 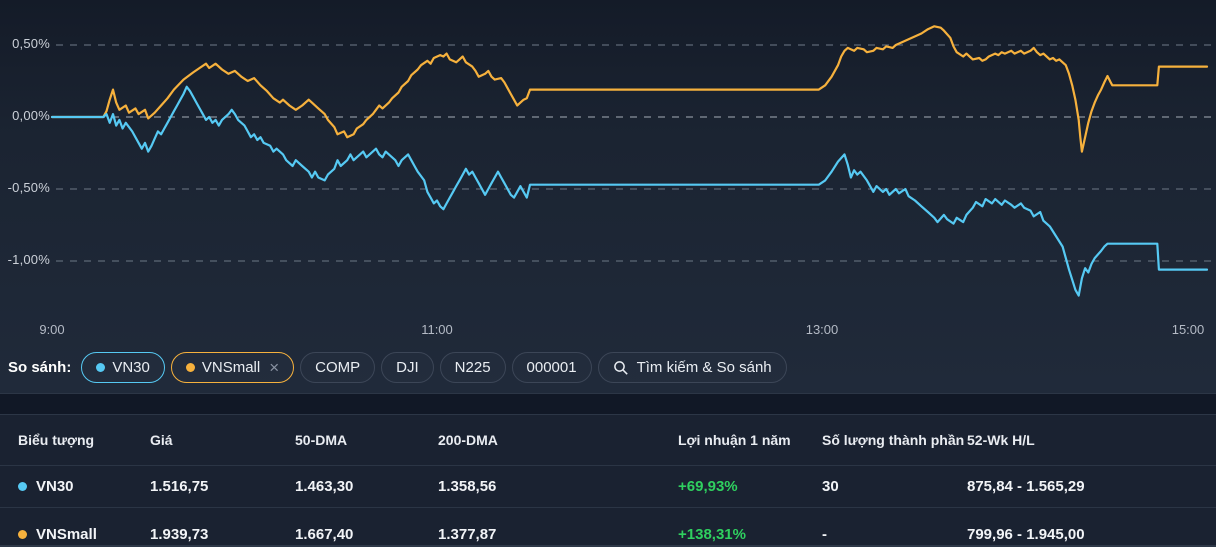 I want to click on search-icon, so click(x=620, y=367).